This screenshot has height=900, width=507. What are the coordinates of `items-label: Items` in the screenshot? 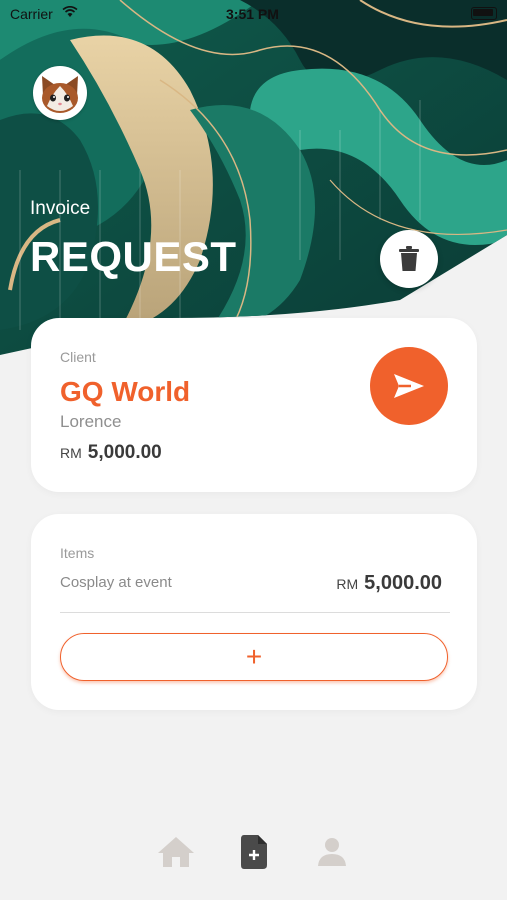 It's located at (77, 553).